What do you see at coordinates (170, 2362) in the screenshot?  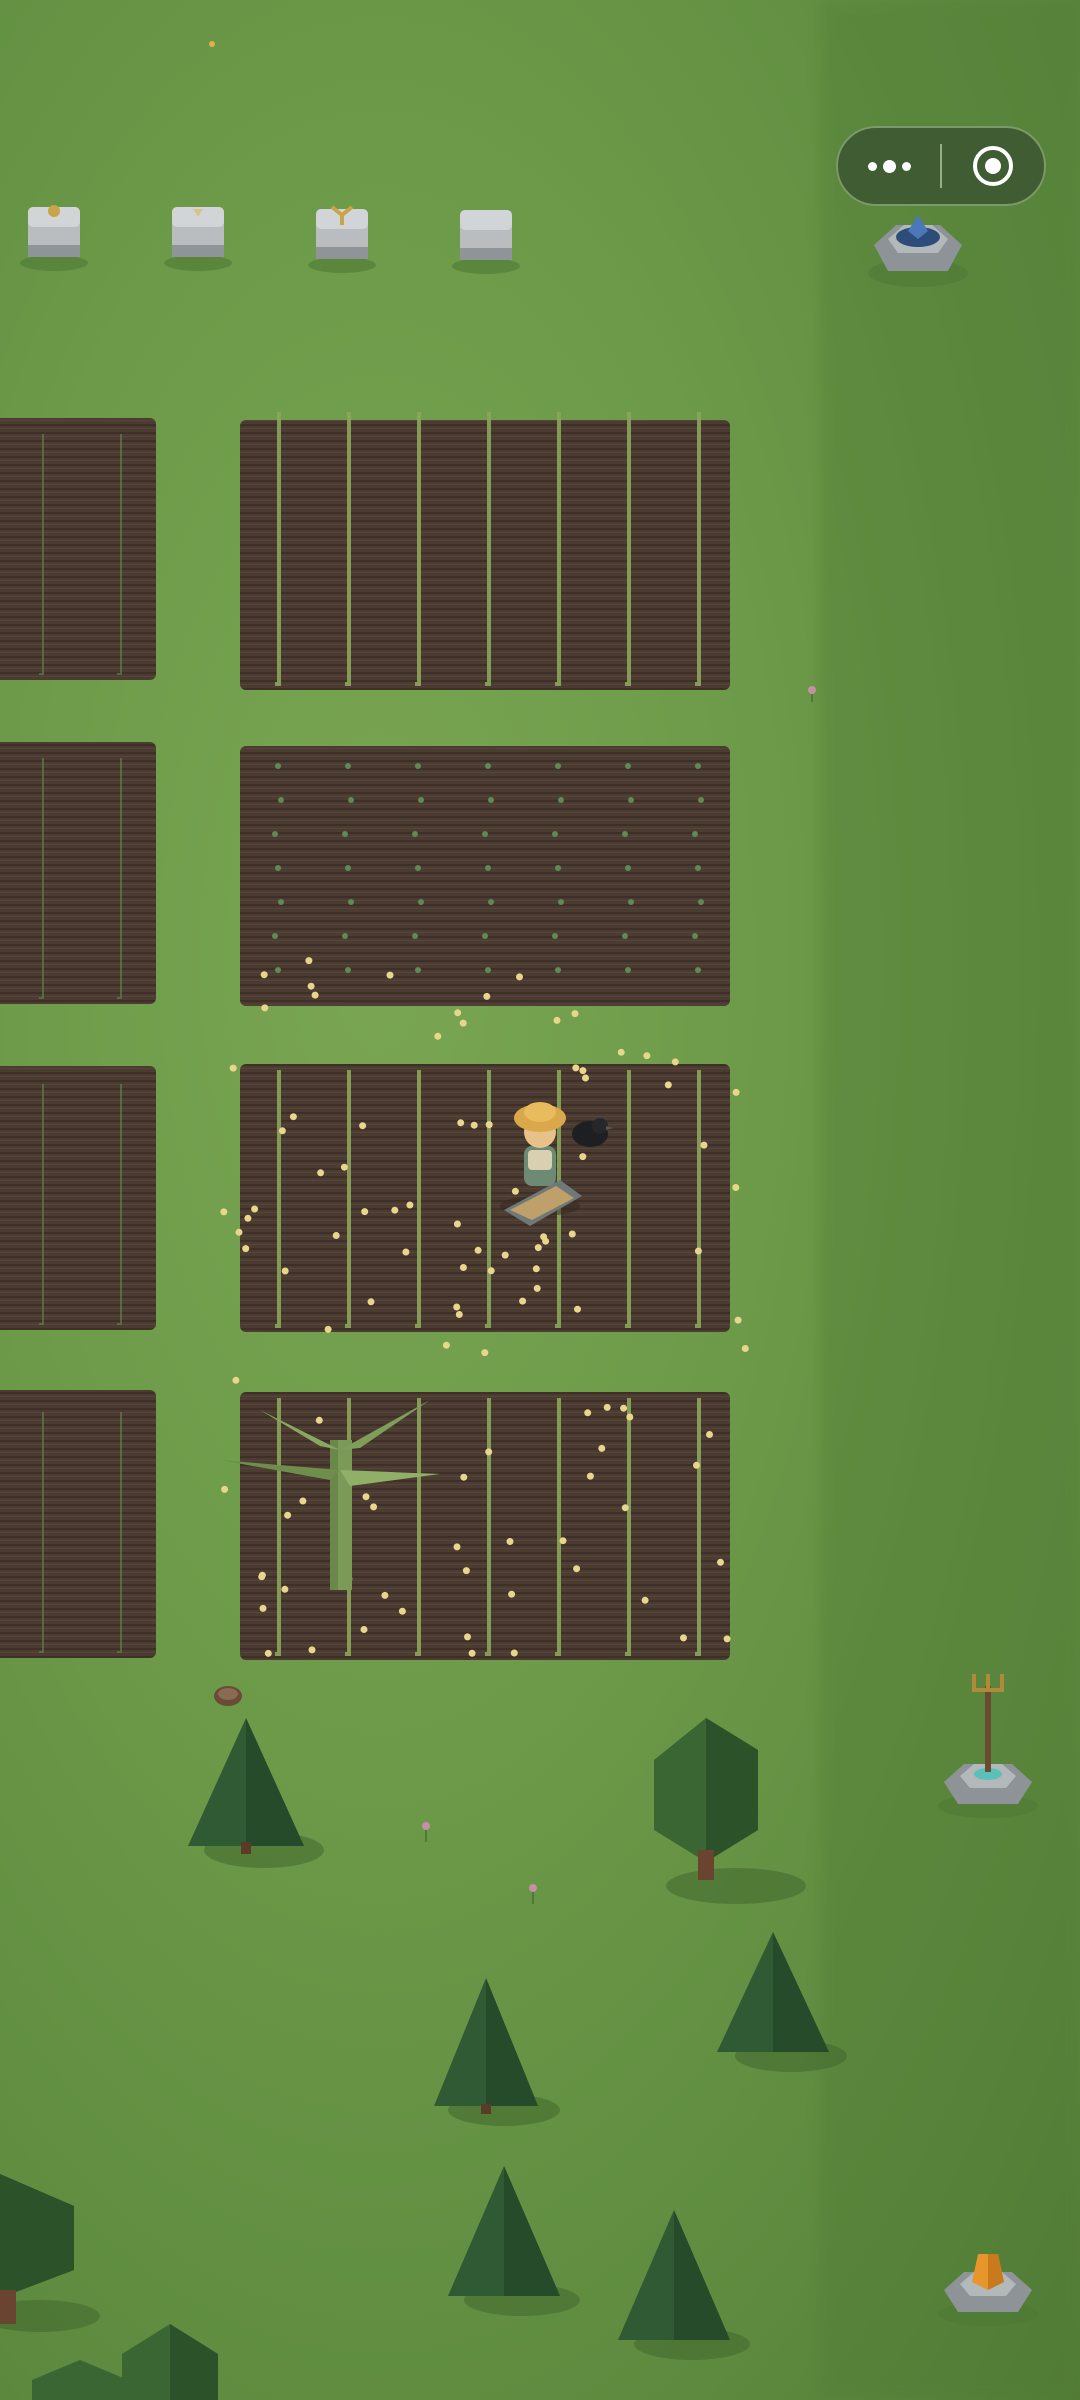 I see `oak-tree-icon` at bounding box center [170, 2362].